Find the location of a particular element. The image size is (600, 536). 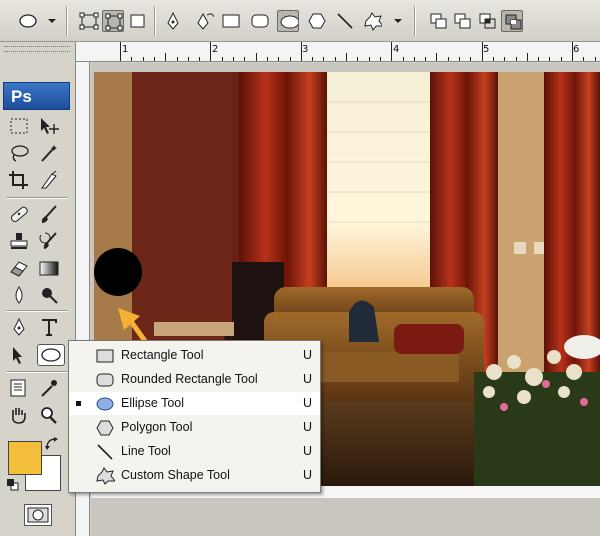

menu-item-ellipse-tool: Ellipse Tool U is located at coordinates (194, 403).